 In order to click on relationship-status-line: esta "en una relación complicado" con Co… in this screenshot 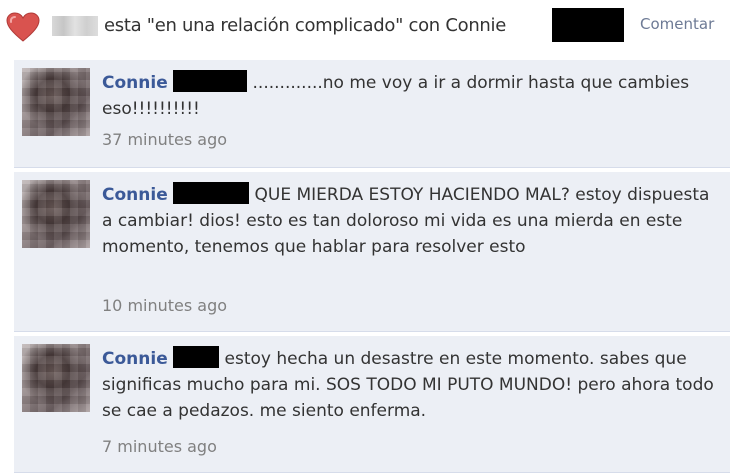, I will do `click(365, 26)`.